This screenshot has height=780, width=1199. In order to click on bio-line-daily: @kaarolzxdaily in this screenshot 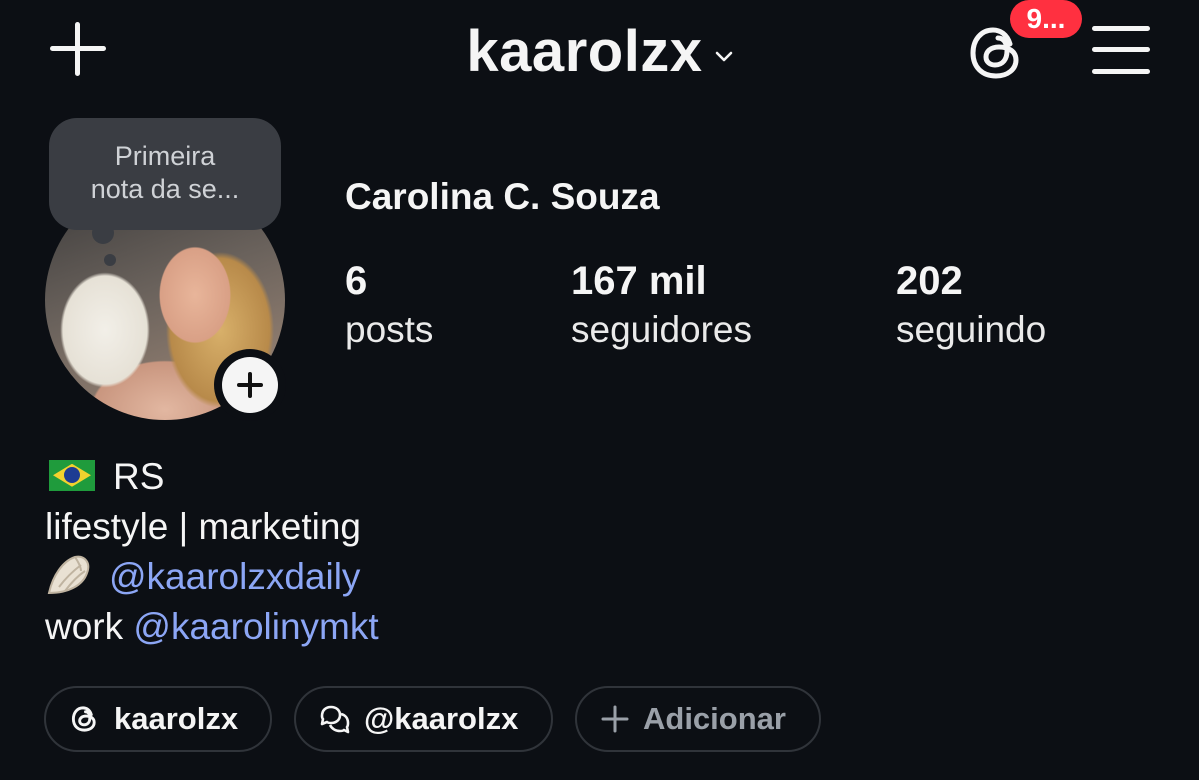, I will do `click(212, 577)`.